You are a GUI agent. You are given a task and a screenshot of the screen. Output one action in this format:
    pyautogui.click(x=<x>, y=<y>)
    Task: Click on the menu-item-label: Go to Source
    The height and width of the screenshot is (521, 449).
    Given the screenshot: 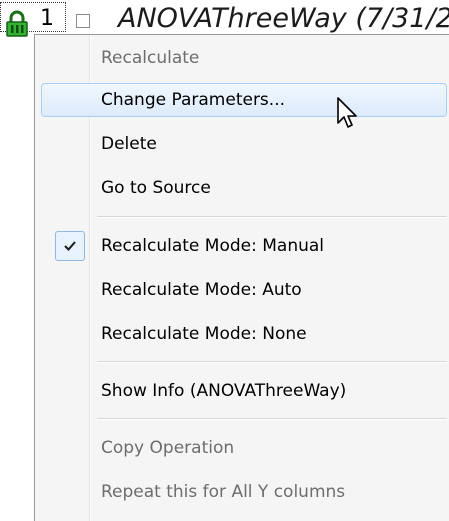 What is the action you would take?
    pyautogui.click(x=156, y=188)
    